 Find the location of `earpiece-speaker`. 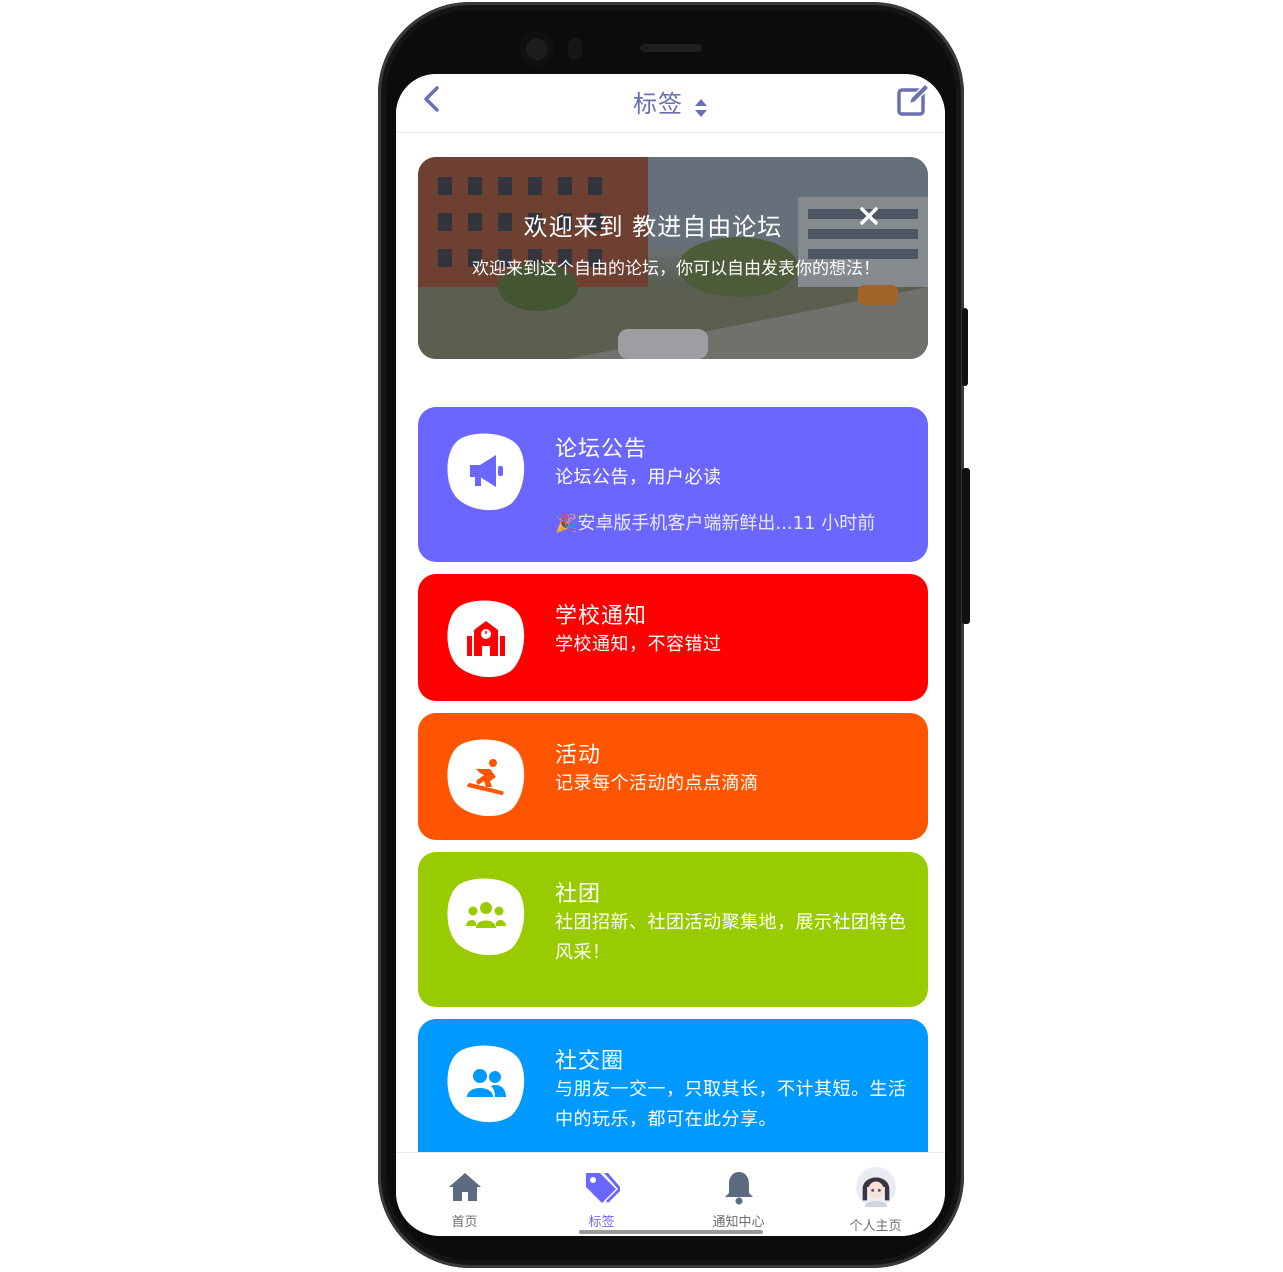

earpiece-speaker is located at coordinates (671, 48).